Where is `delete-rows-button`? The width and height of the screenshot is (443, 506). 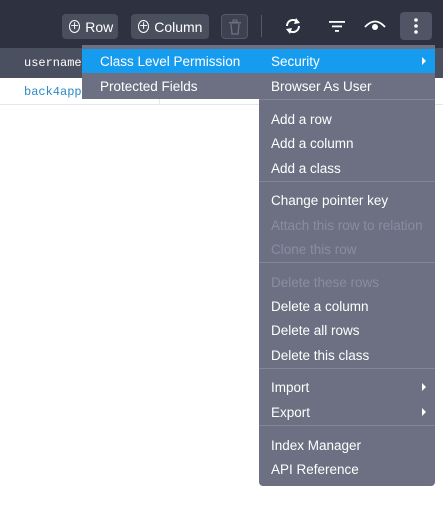
delete-rows-button is located at coordinates (234, 26).